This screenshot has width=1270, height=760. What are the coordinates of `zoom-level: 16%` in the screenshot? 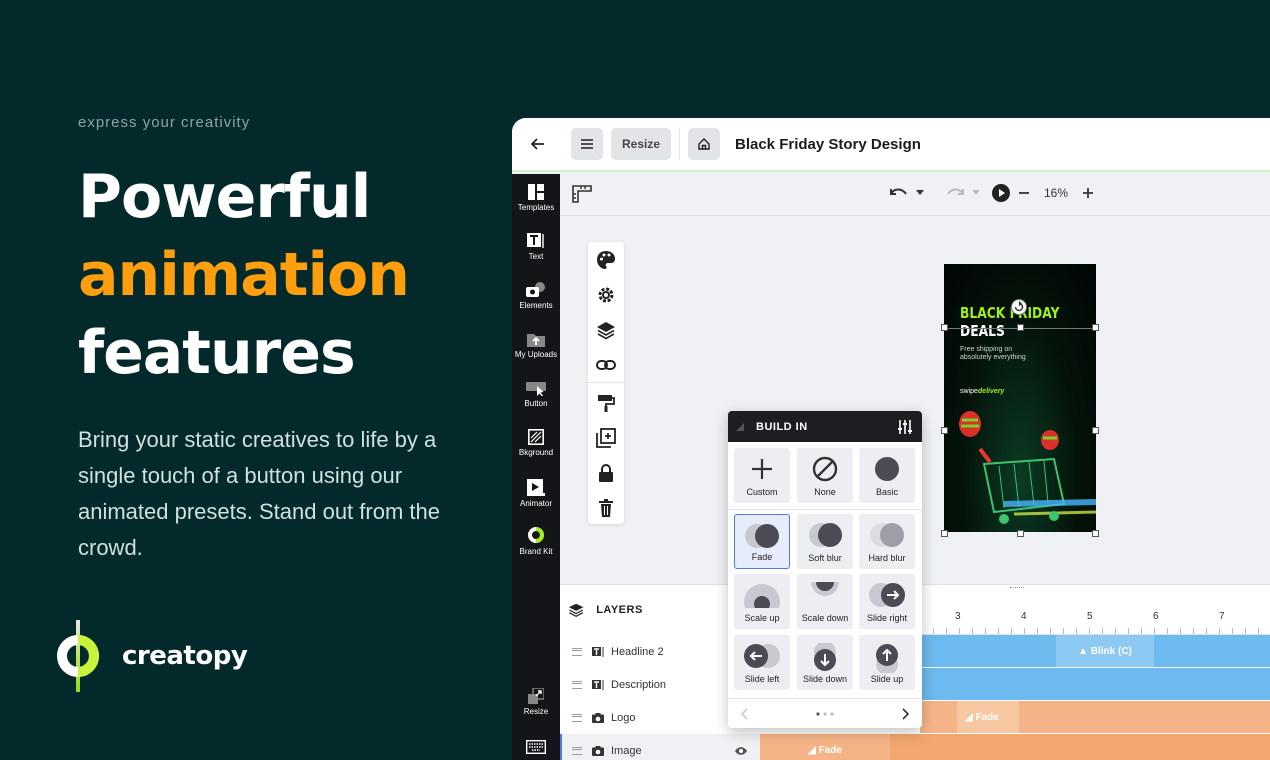 It's located at (1056, 193).